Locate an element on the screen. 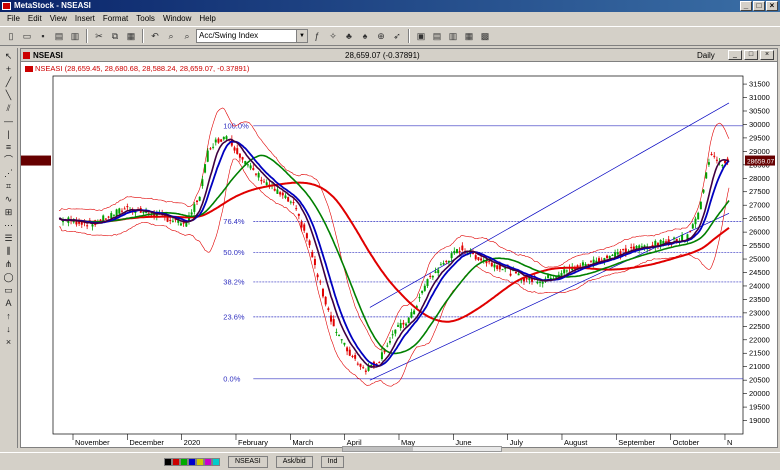  gann-icon: ⌗ is located at coordinates (9, 186).